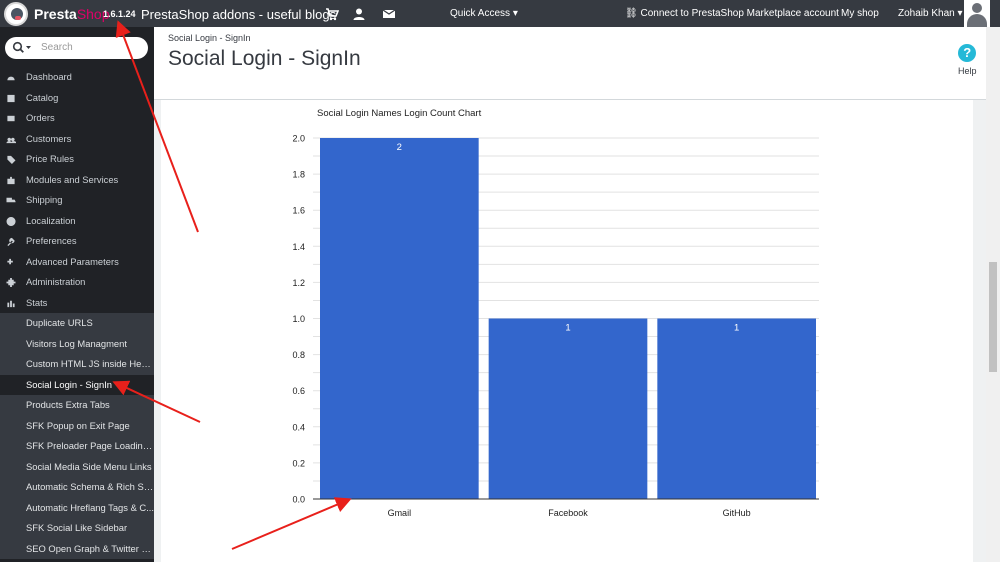 Image resolution: width=1000 pixels, height=562 pixels. I want to click on y-tick-label: 1.2, so click(298, 283).